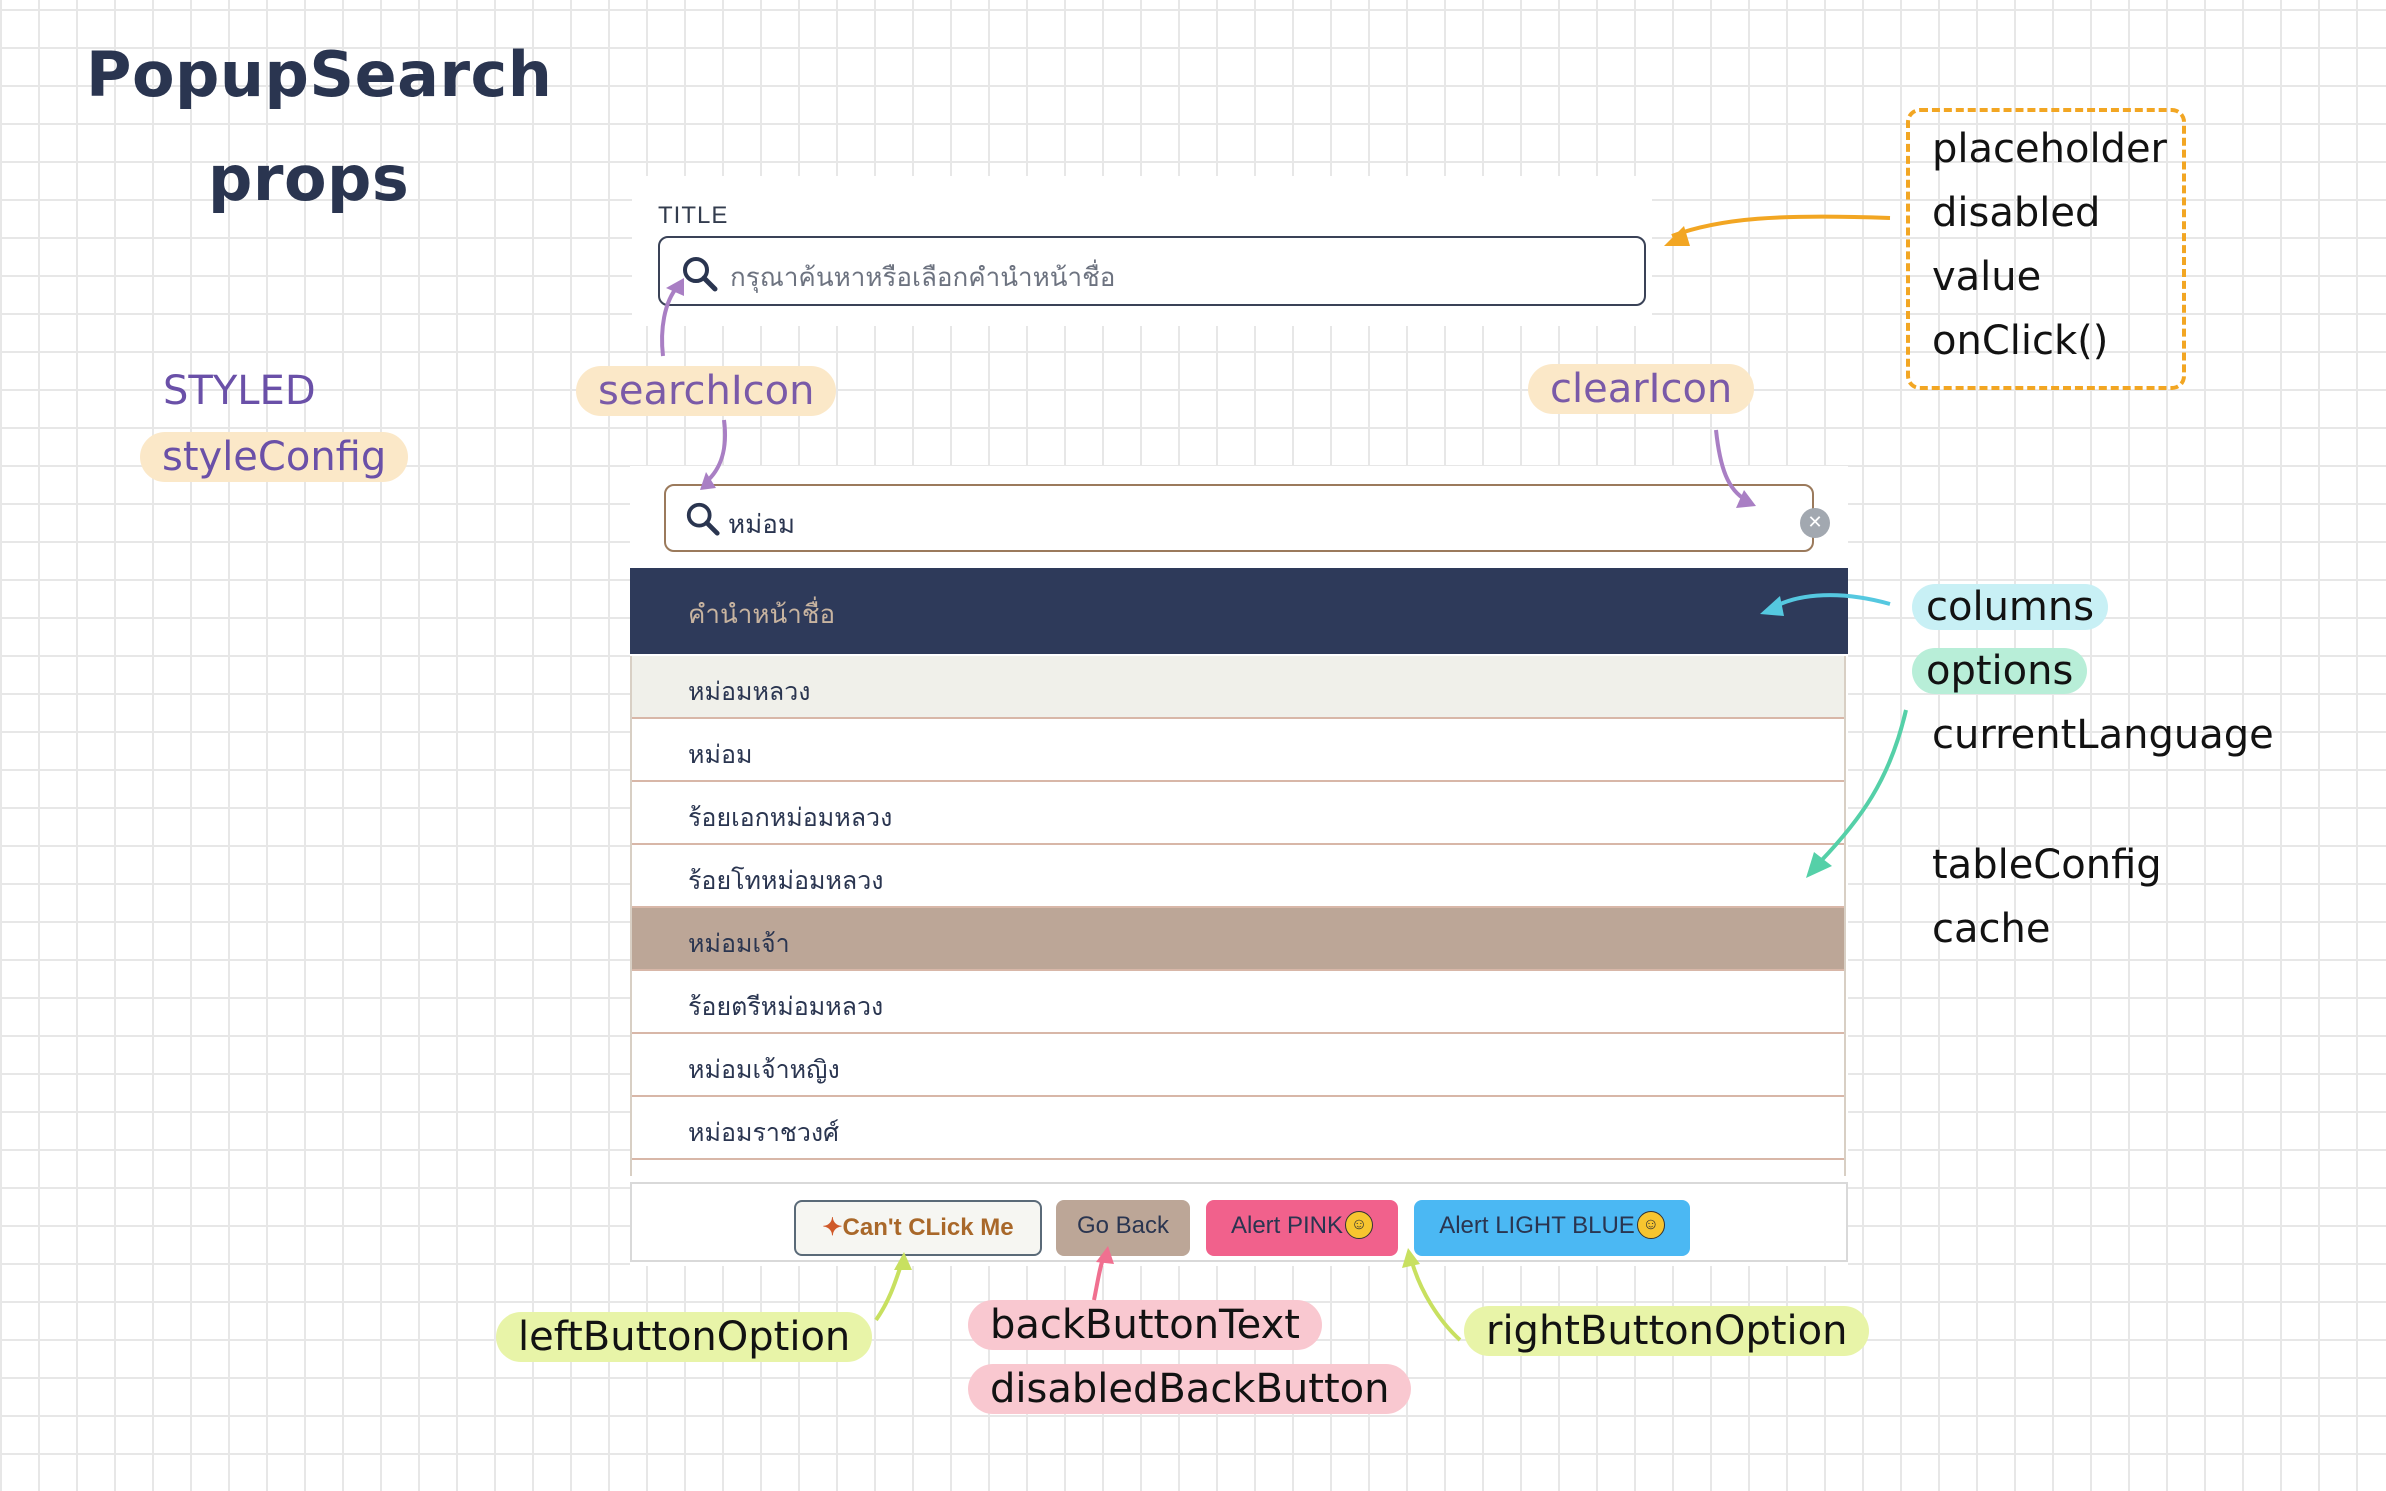 This screenshot has height=1491, width=2386. Describe the element at coordinates (1833, 600) in the screenshot. I see `arrow-columns` at that location.